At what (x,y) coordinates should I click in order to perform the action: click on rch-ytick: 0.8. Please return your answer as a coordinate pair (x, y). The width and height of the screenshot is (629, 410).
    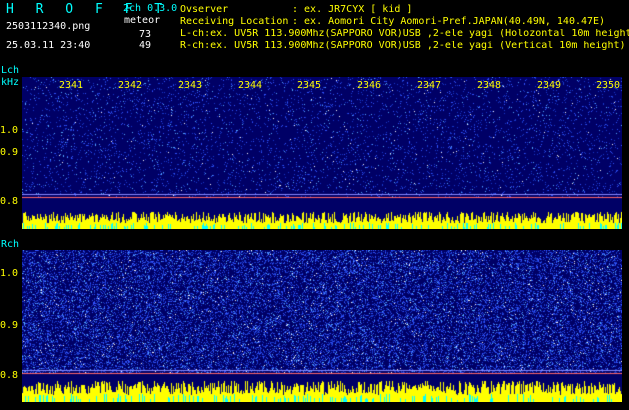
    Looking at the image, I should click on (9, 375).